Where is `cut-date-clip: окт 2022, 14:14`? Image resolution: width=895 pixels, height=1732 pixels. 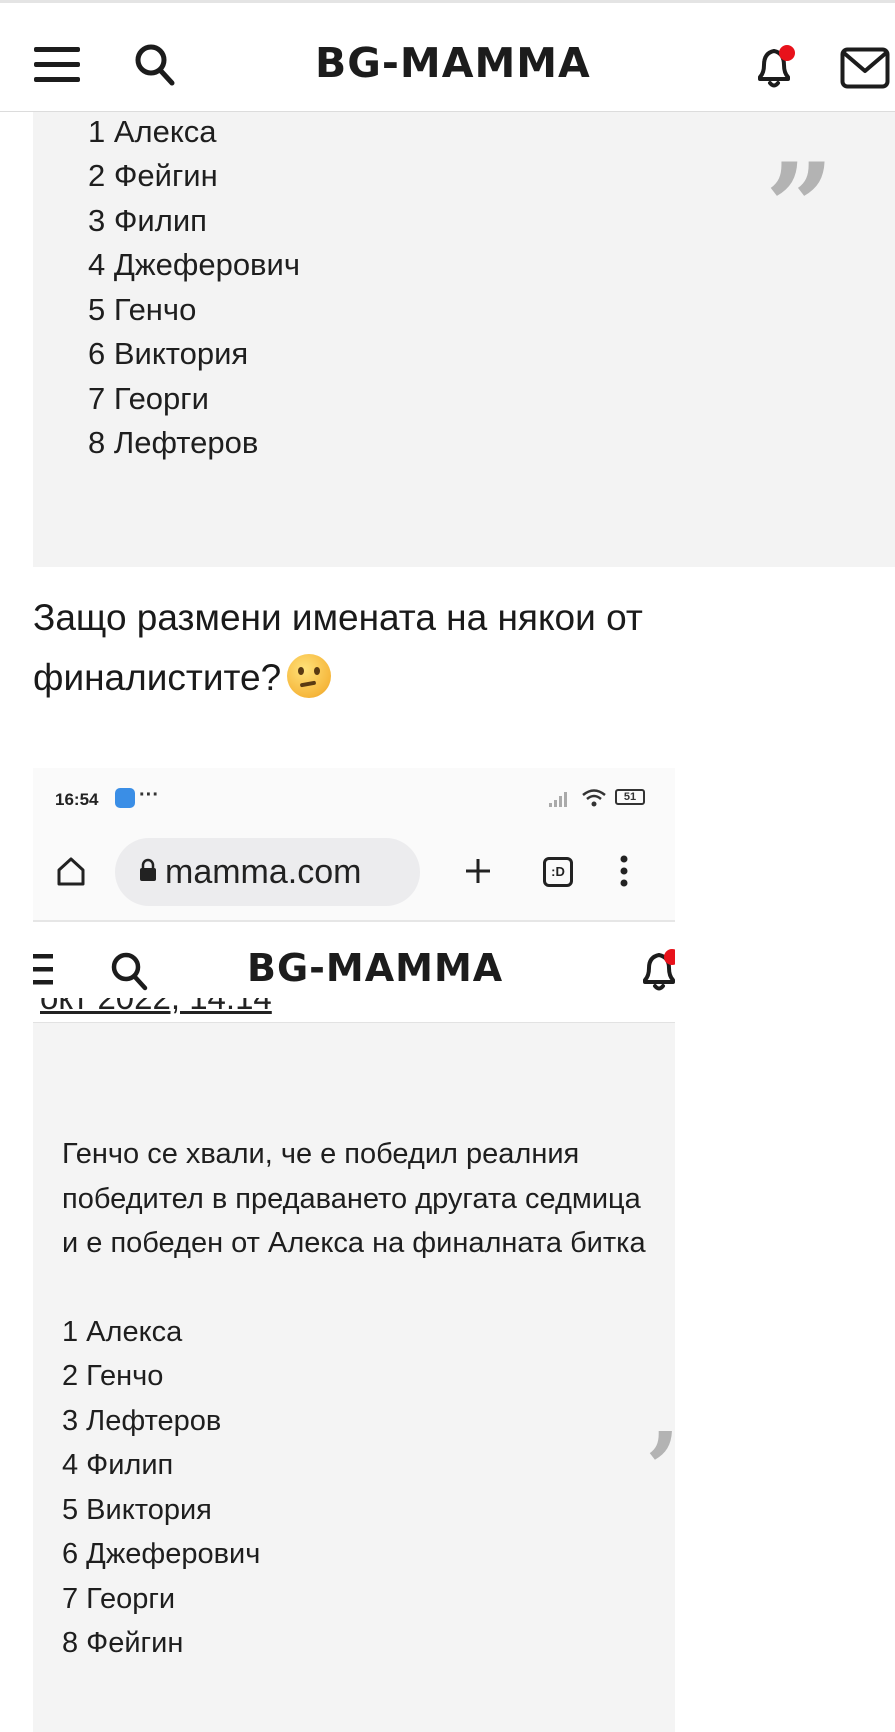 cut-date-clip: окт 2022, 14:14 is located at coordinates (180, 1006).